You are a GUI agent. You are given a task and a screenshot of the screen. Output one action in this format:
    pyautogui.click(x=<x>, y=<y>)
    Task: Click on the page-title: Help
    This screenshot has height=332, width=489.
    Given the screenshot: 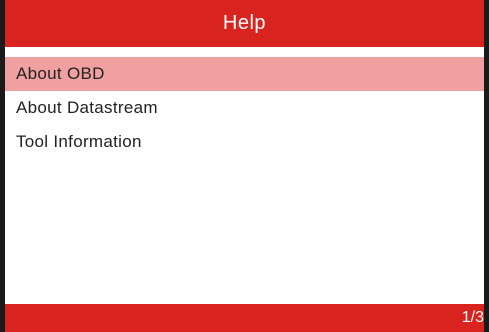 What is the action you would take?
    pyautogui.click(x=244, y=23)
    